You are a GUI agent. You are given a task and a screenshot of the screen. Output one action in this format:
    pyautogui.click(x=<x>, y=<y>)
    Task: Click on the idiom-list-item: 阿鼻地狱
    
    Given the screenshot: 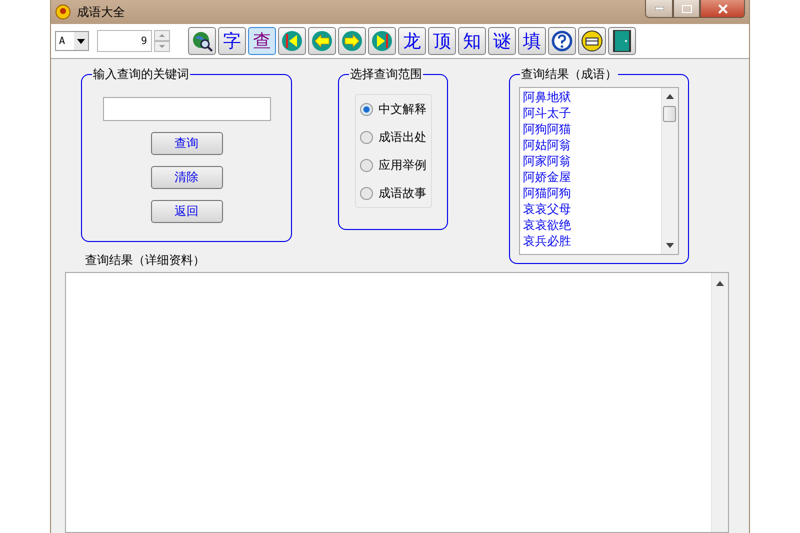 What is the action you would take?
    pyautogui.click(x=590, y=97)
    